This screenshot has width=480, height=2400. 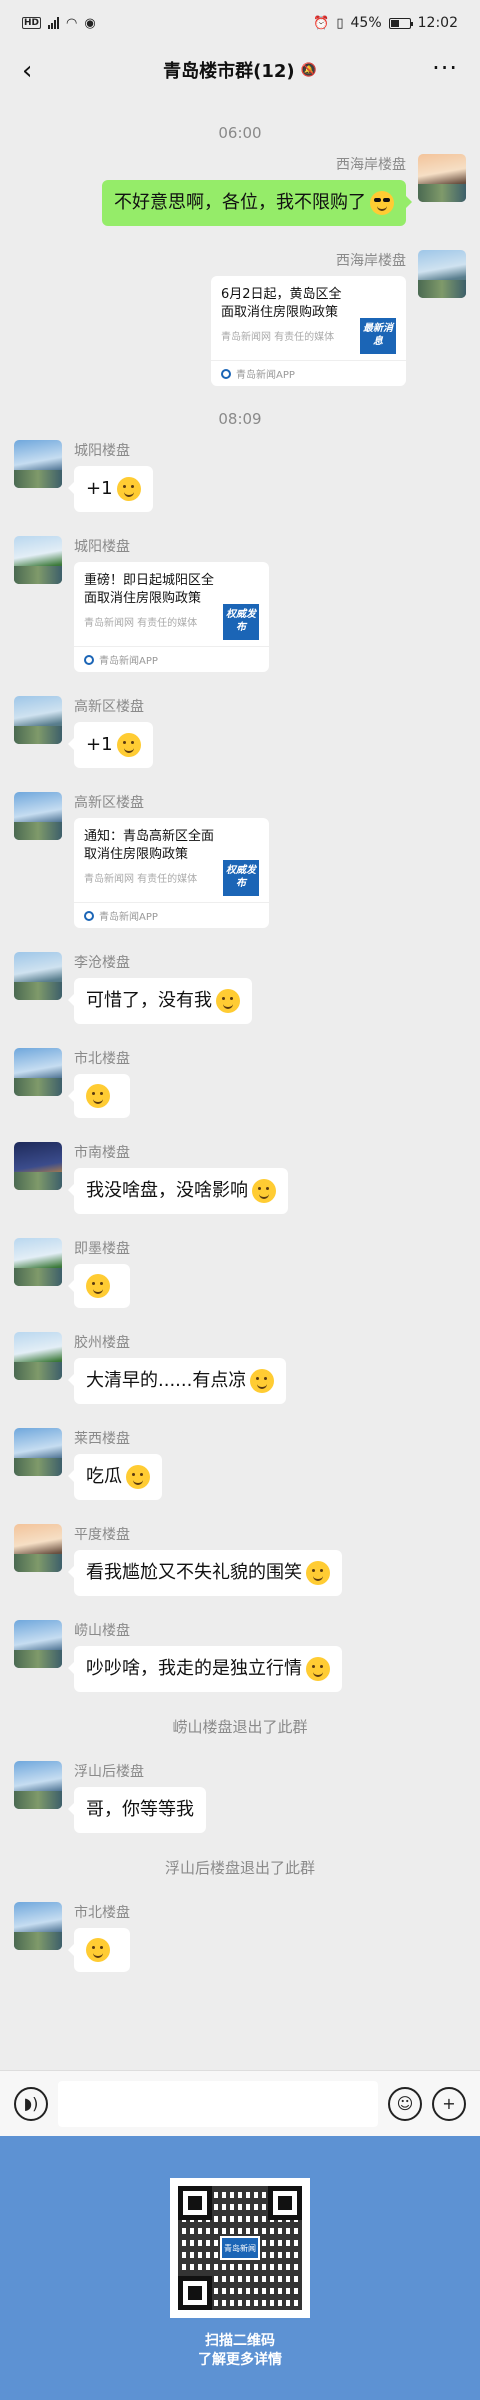 I want to click on smirk-emoji-icon, so click(x=264, y=1191).